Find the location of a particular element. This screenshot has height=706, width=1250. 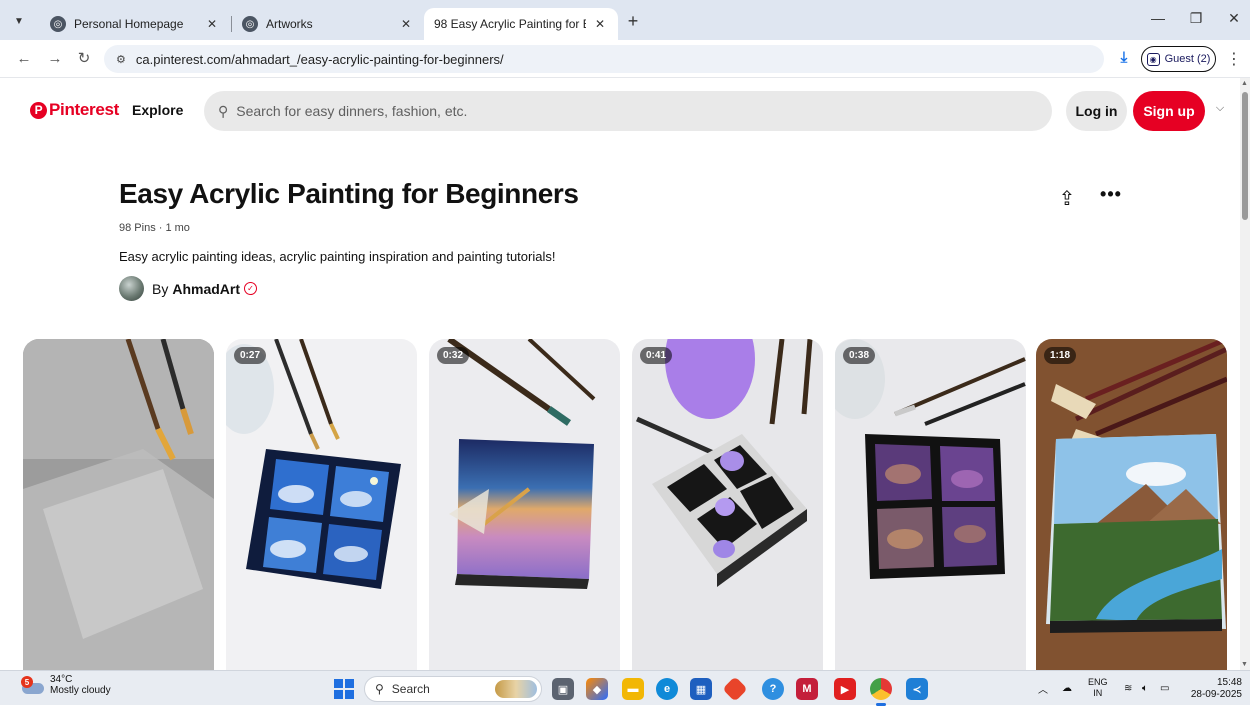

profile-guest-button: ◉ Guest (2) is located at coordinates (1178, 59).